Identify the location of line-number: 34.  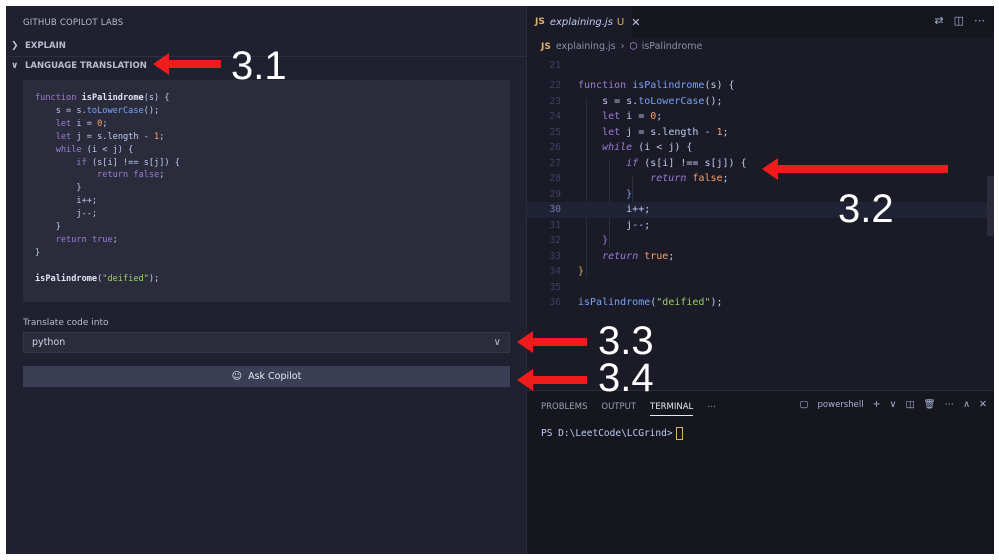
(555, 272).